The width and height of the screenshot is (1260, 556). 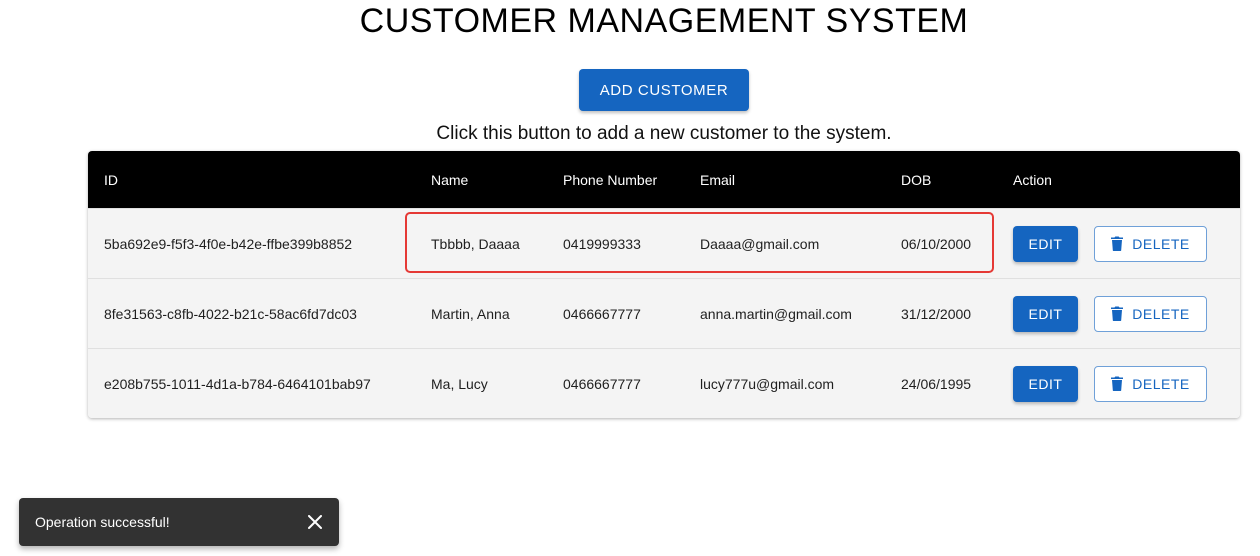 What do you see at coordinates (936, 313) in the screenshot?
I see `cell-dob: 31/12/2000` at bounding box center [936, 313].